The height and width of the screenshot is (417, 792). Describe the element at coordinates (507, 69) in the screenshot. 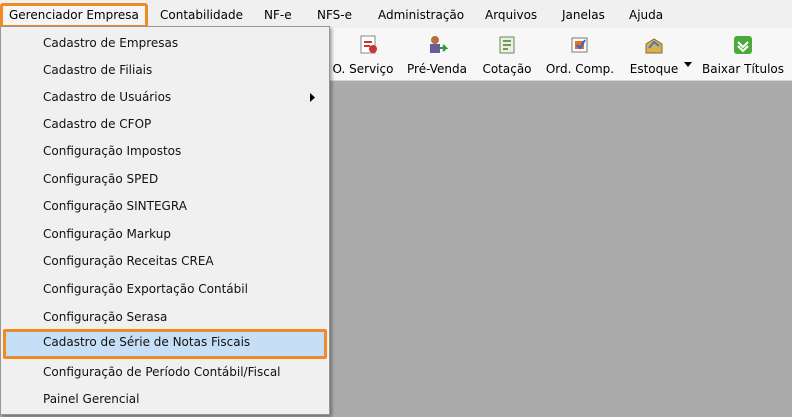

I see `quotation-label: Cotação` at that location.